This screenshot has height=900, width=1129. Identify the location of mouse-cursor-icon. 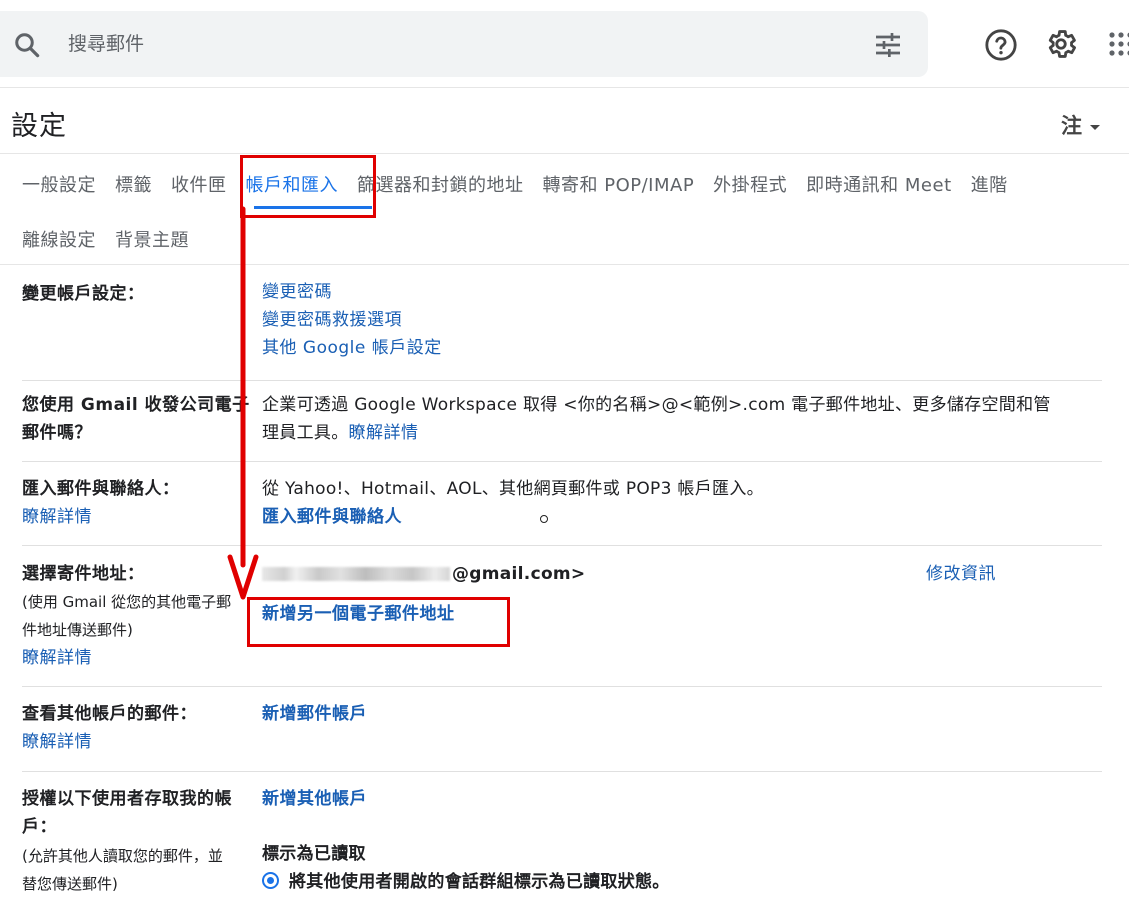
(544, 519).